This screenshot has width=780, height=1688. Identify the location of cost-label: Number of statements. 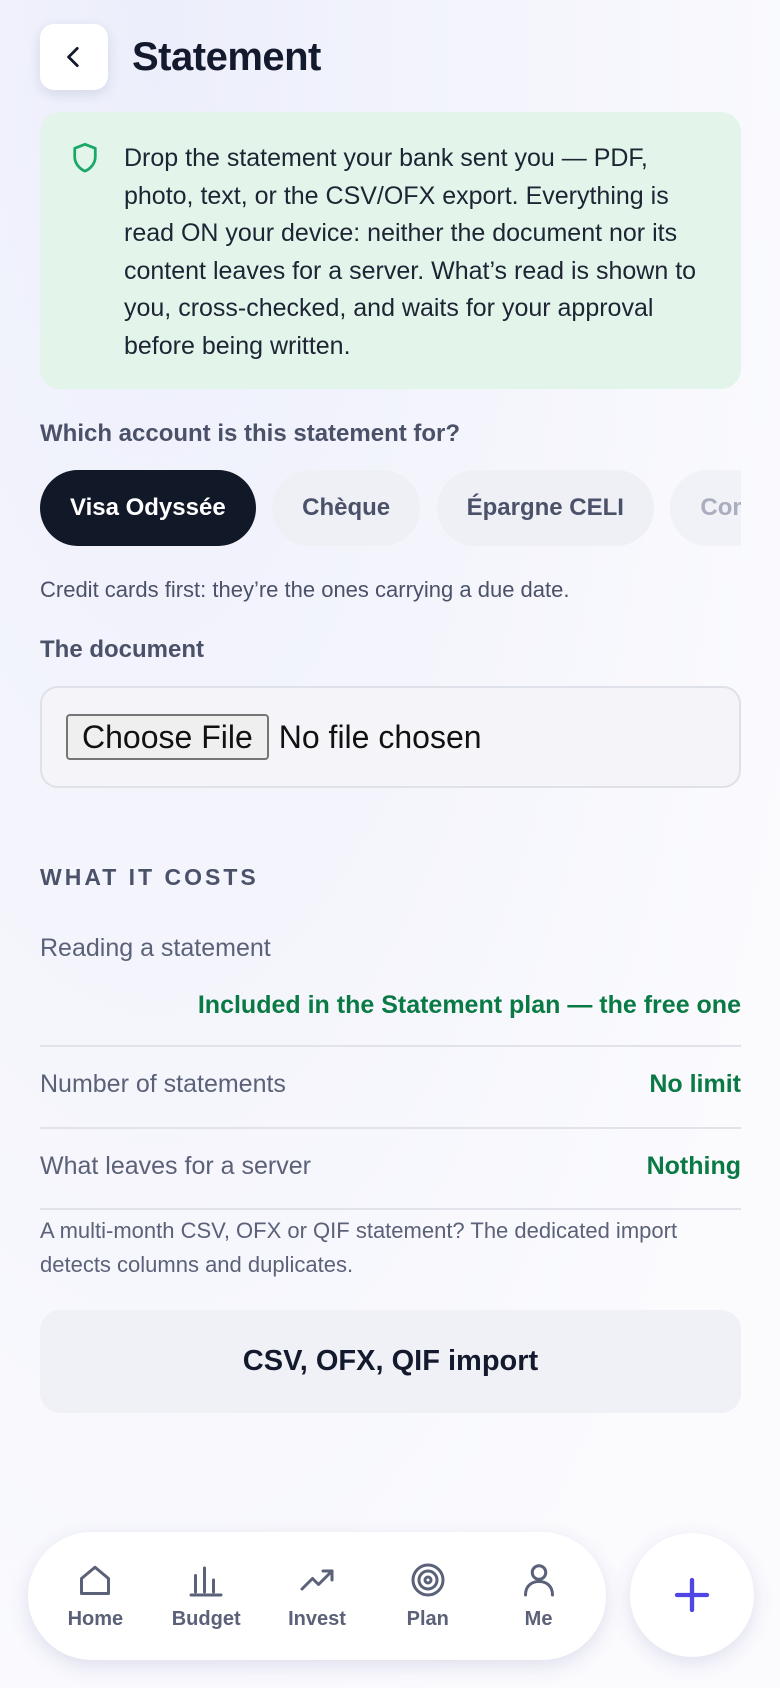
(163, 1084).